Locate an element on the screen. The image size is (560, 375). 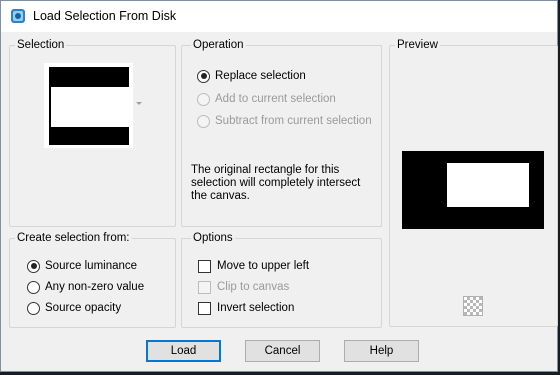
checkbox-label: Clip to canvas is located at coordinates (253, 287).